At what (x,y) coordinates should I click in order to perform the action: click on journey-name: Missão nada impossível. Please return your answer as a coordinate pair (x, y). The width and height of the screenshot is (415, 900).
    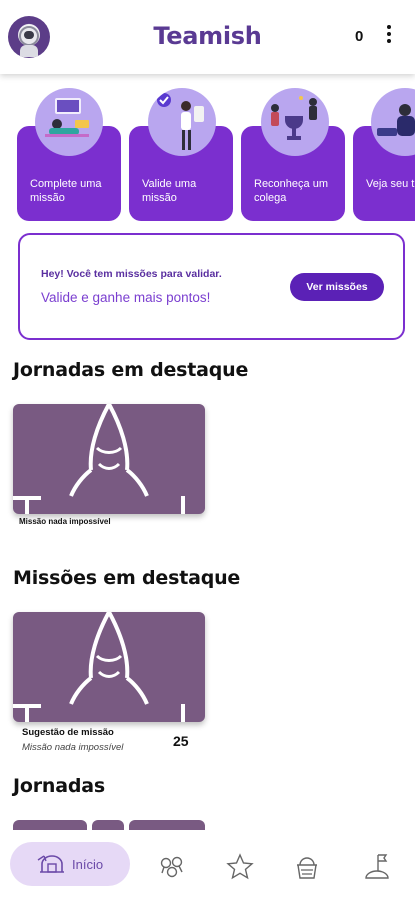
    Looking at the image, I should click on (65, 521).